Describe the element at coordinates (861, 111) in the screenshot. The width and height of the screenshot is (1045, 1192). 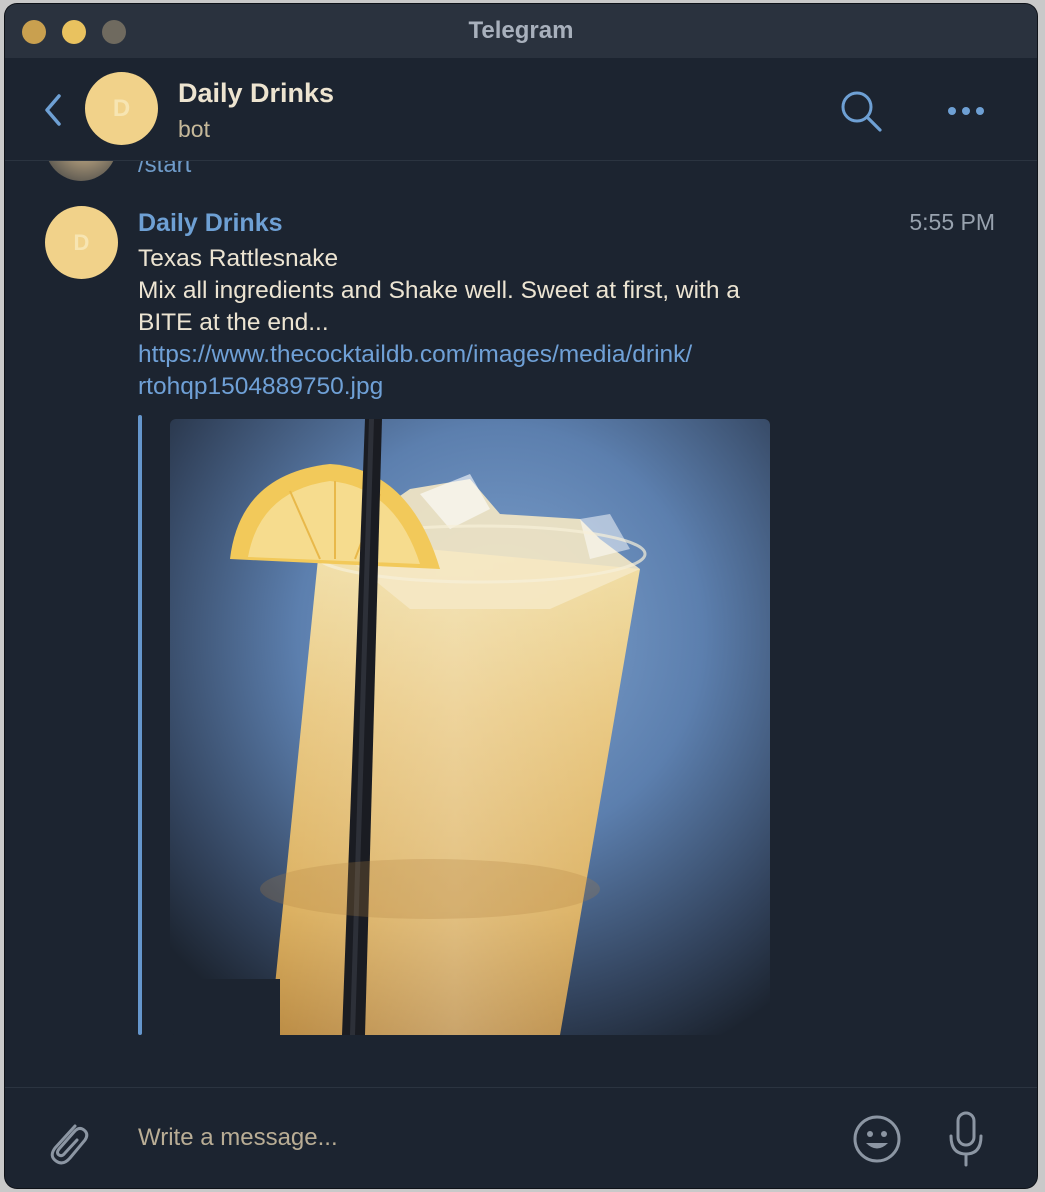
I see `search-icon` at that location.